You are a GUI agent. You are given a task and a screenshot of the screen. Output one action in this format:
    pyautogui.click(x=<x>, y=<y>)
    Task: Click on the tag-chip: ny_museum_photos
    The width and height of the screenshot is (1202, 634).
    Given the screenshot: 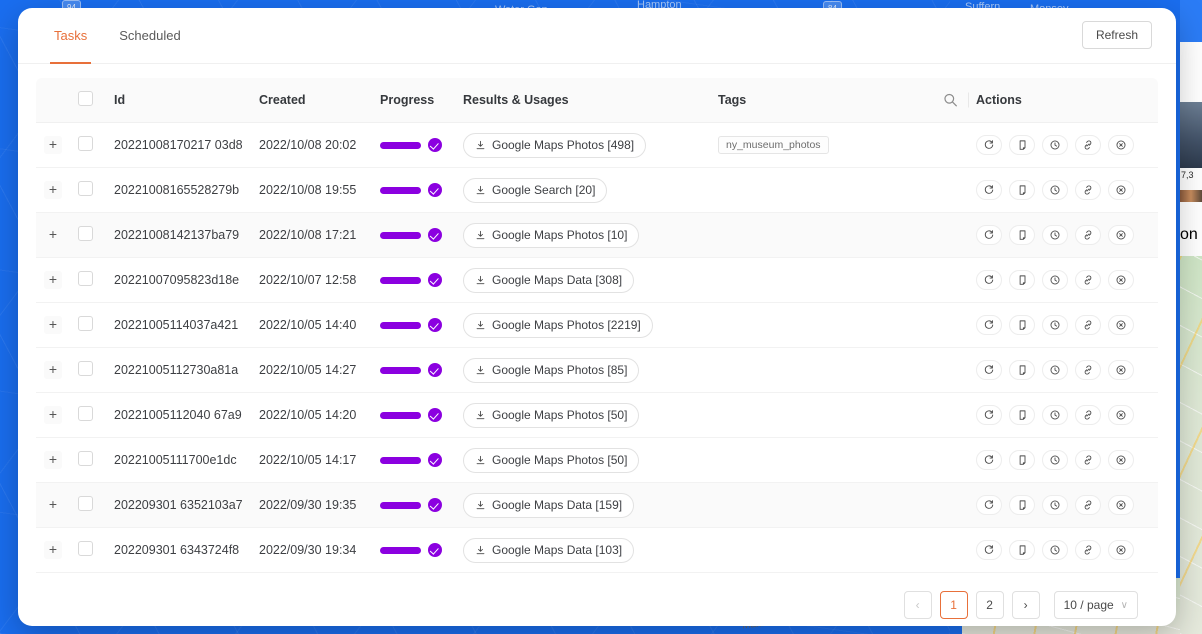 What is the action you would take?
    pyautogui.click(x=773, y=145)
    